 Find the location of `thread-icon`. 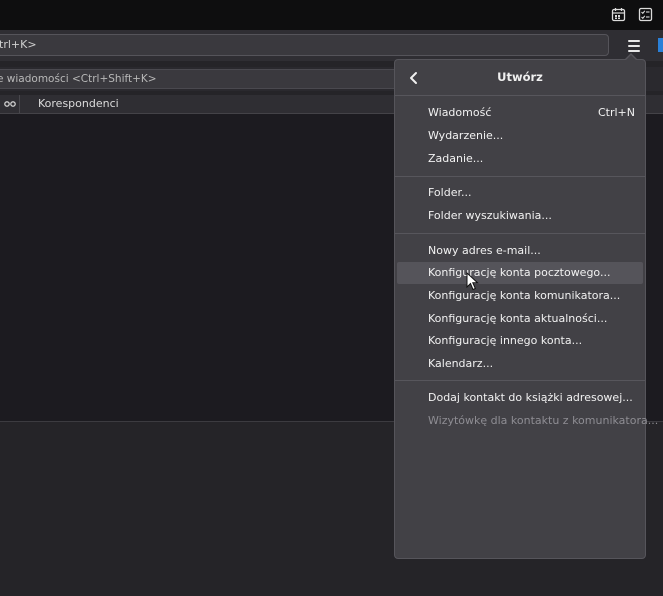

thread-icon is located at coordinates (10, 104).